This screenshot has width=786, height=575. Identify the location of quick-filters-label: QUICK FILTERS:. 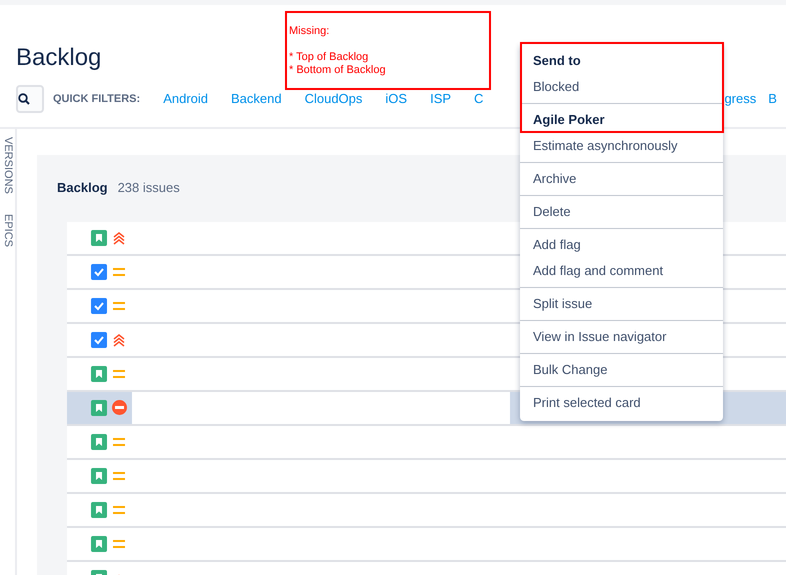
(96, 99).